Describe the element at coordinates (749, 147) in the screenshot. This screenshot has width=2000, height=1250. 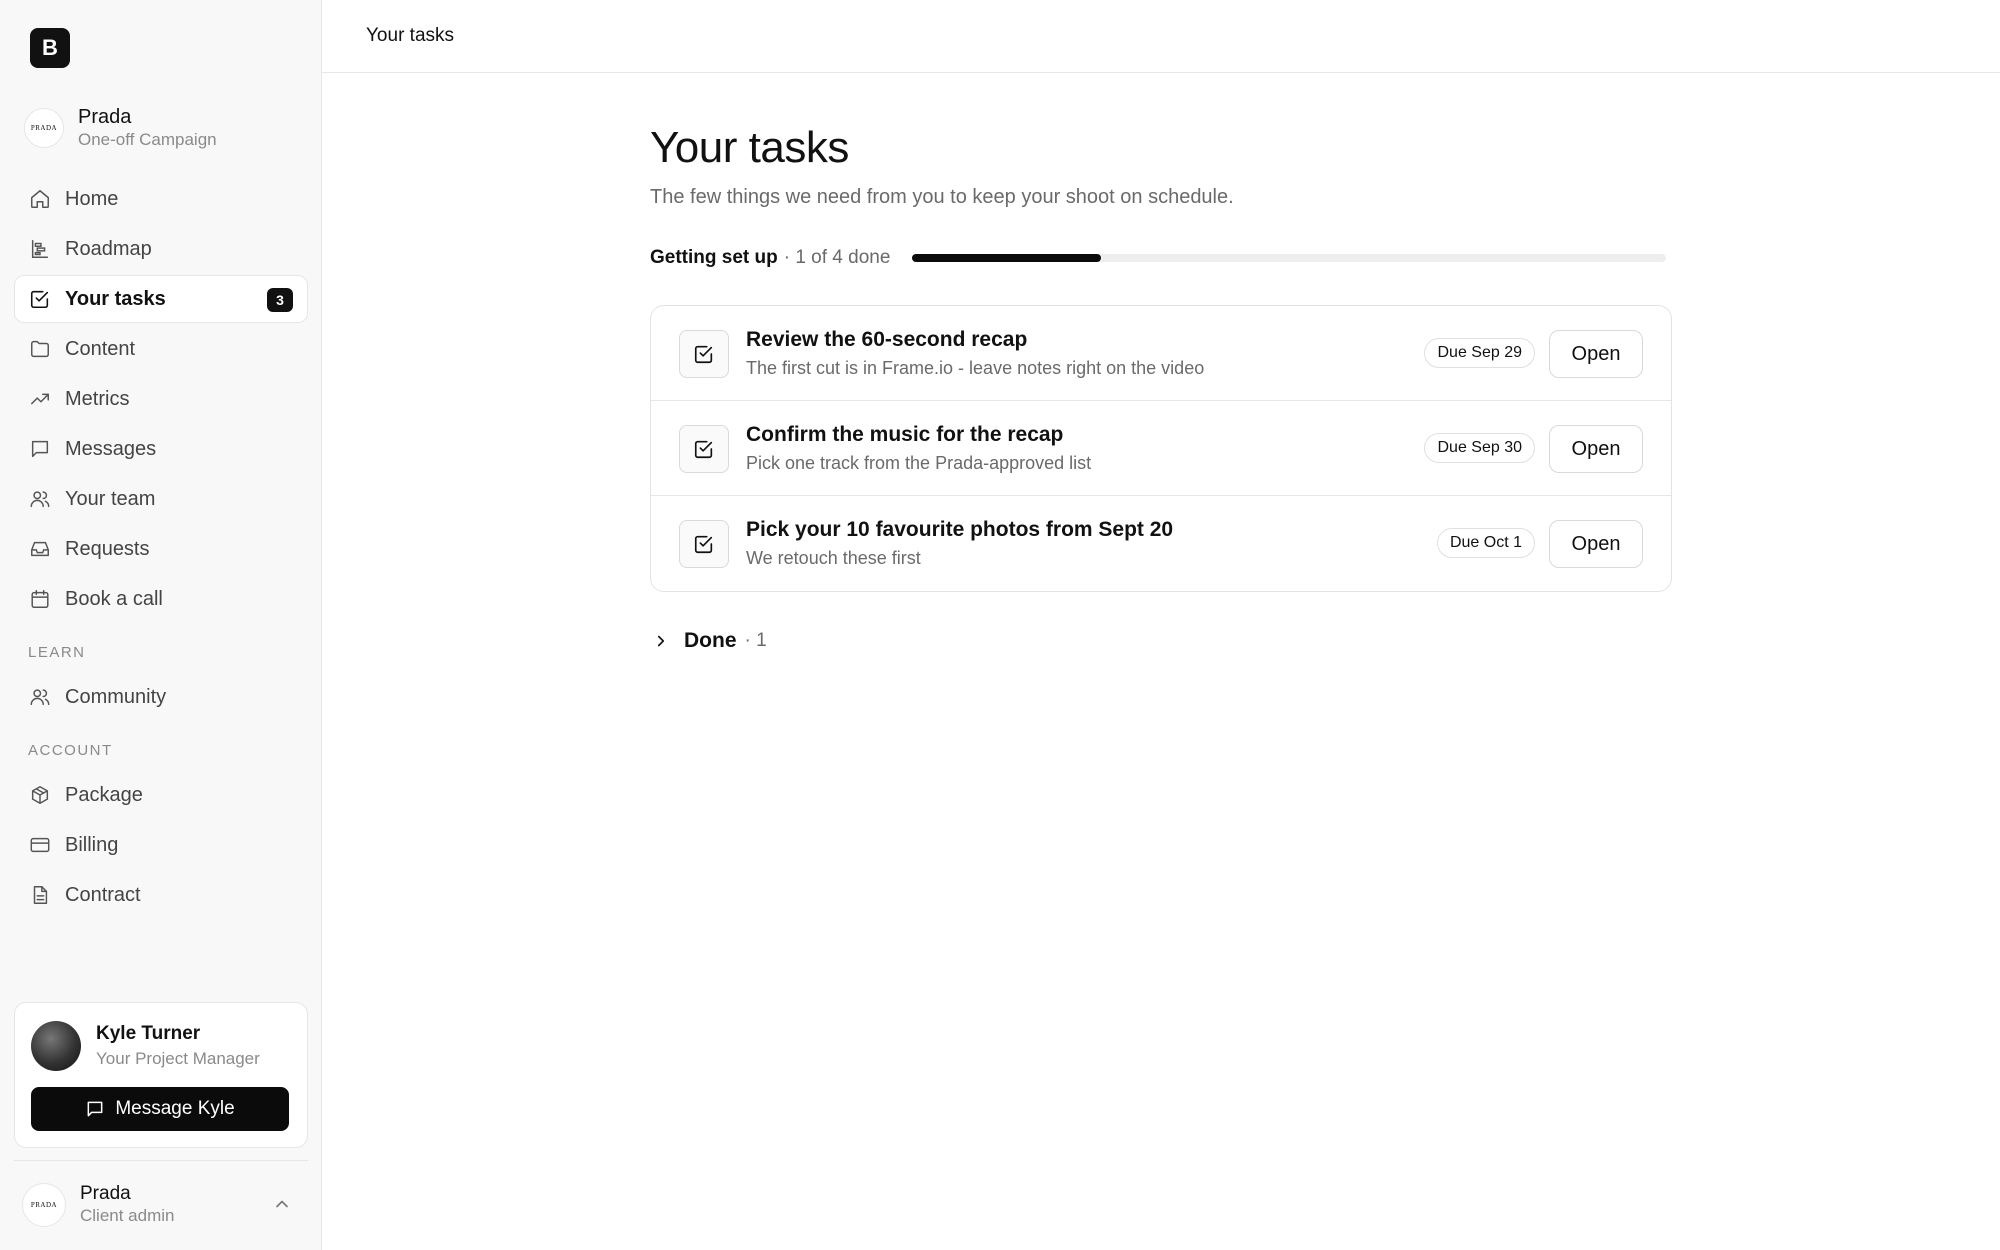
I see `page-title: Your tasks` at that location.